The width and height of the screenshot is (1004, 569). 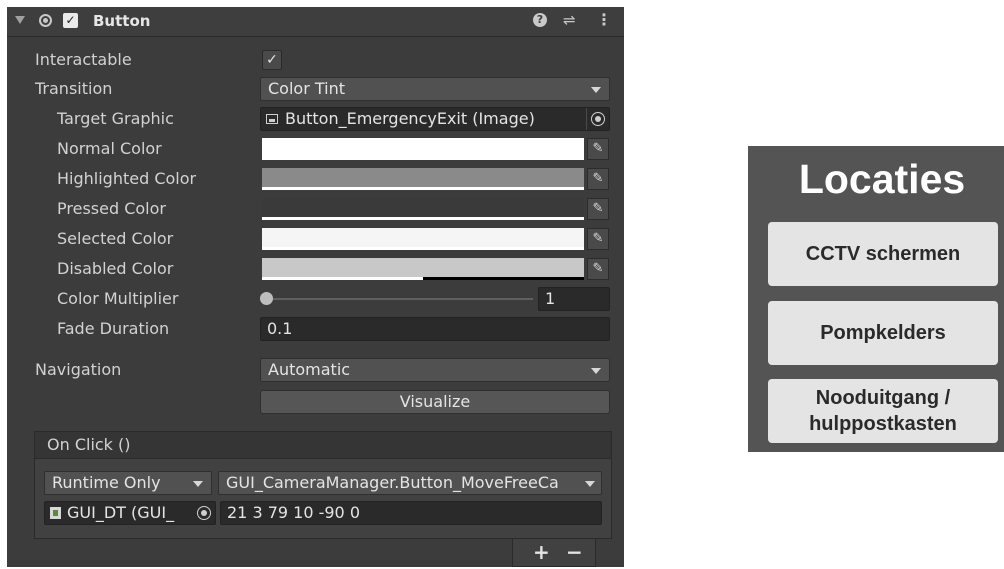 I want to click on color-multiplier-input: 1, so click(x=574, y=299).